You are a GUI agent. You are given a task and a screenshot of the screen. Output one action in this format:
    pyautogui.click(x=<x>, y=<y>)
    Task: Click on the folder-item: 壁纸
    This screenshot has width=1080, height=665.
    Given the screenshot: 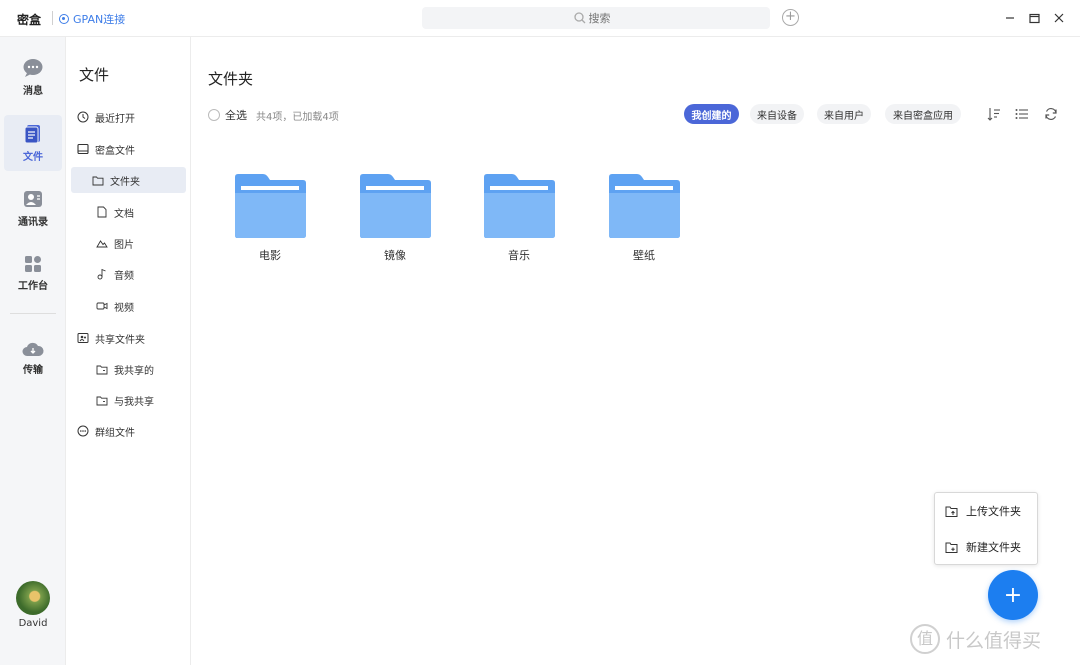 What is the action you would take?
    pyautogui.click(x=644, y=218)
    